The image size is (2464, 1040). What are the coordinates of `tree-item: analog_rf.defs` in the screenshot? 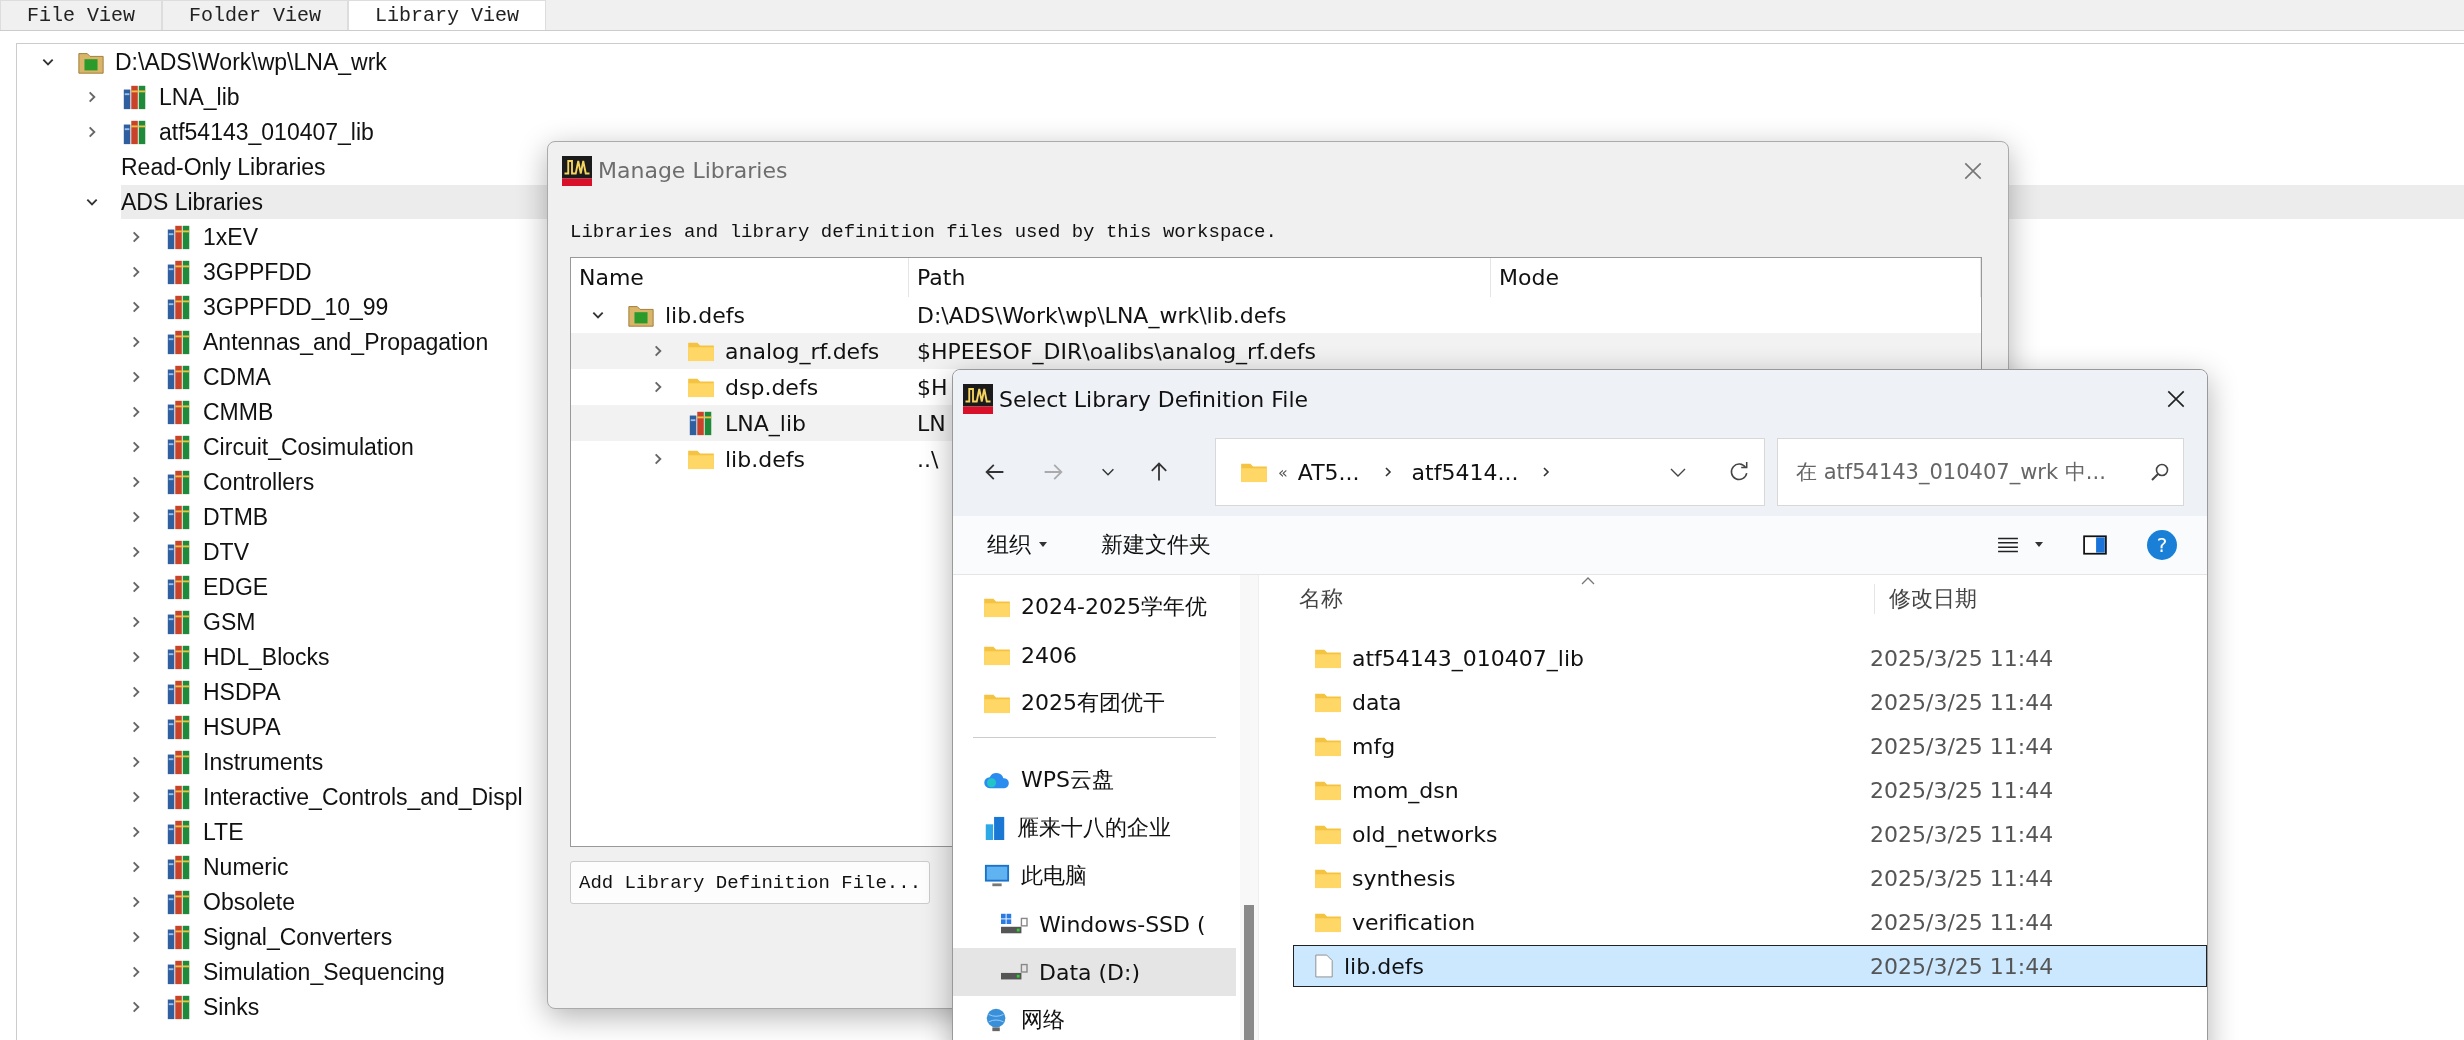 It's located at (802, 351).